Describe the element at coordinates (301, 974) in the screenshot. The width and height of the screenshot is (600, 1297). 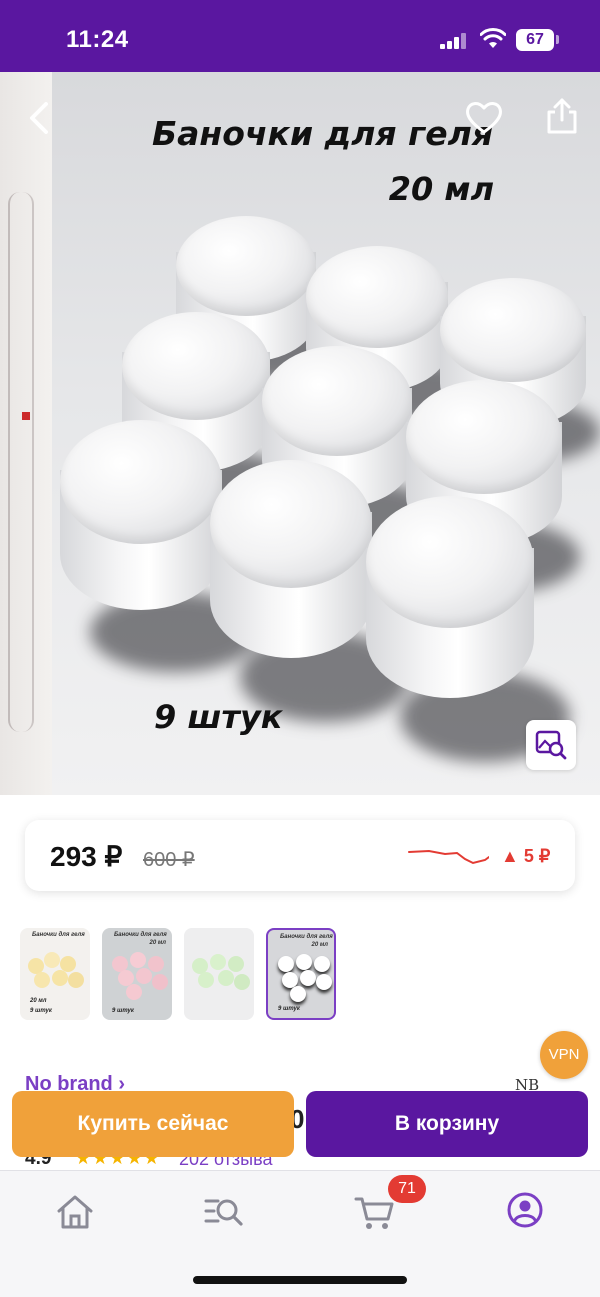
I see `thumbnail-4: Баночки для геля 20 мл 9 штук` at that location.